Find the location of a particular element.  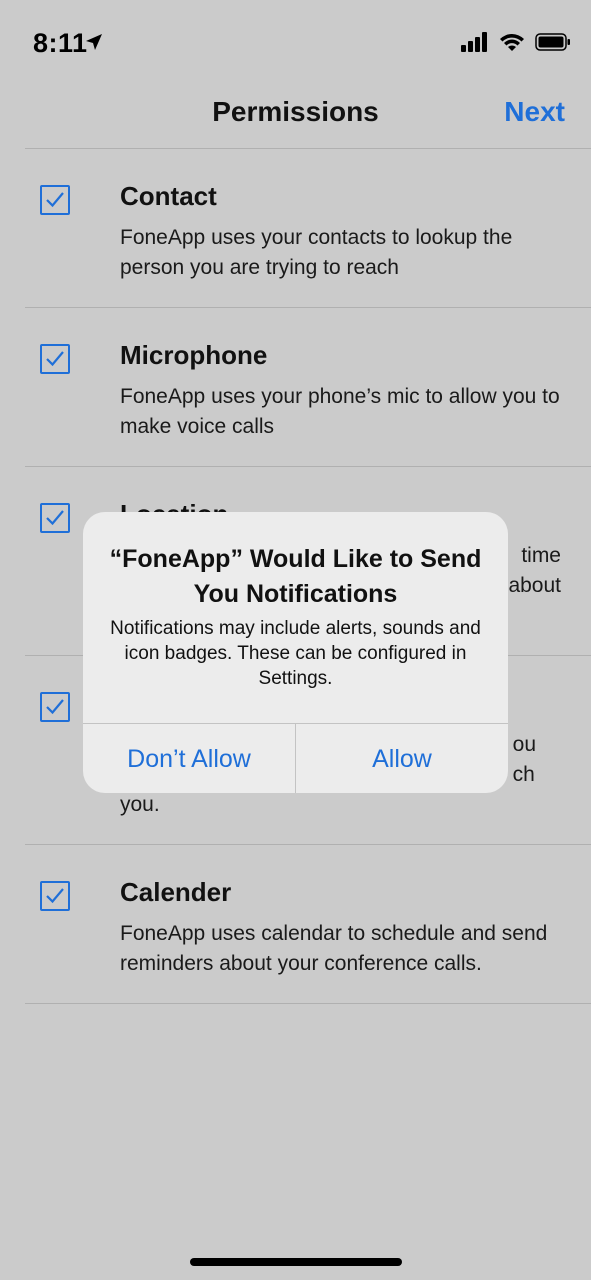

calender-checkbox is located at coordinates (55, 896).